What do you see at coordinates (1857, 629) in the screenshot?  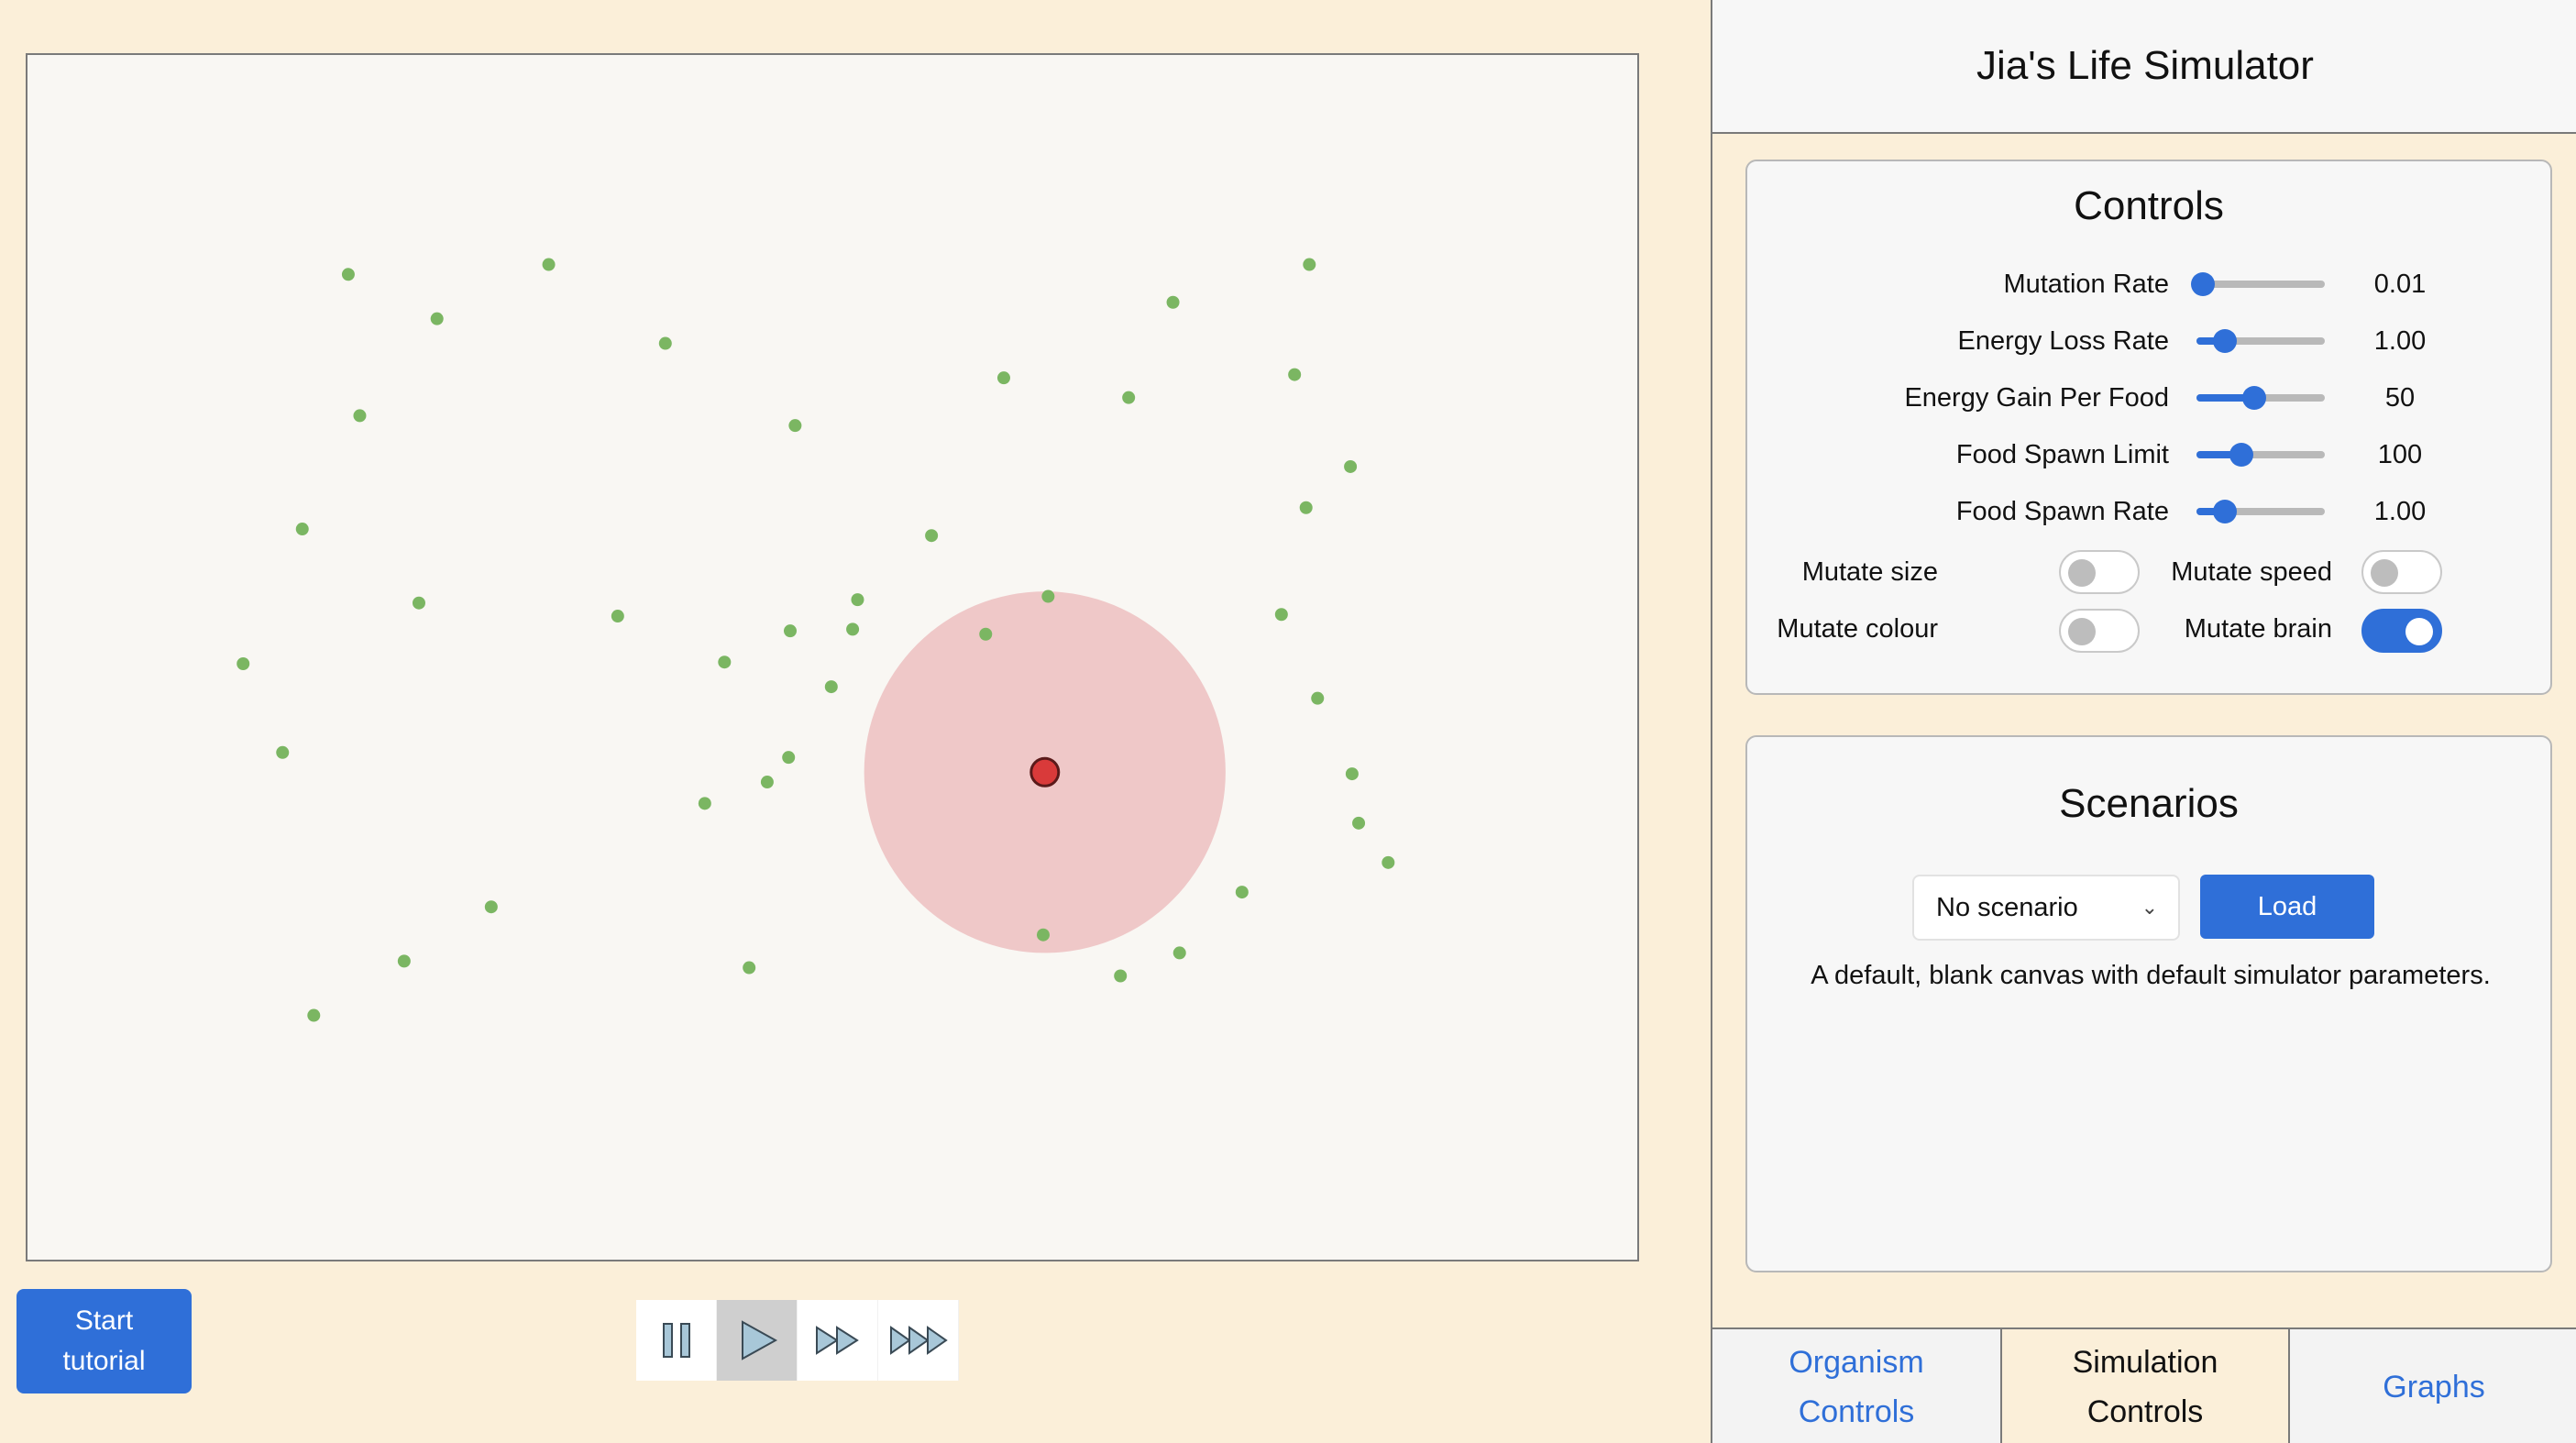 I see `mutate-colour-label: Mutate colour` at bounding box center [1857, 629].